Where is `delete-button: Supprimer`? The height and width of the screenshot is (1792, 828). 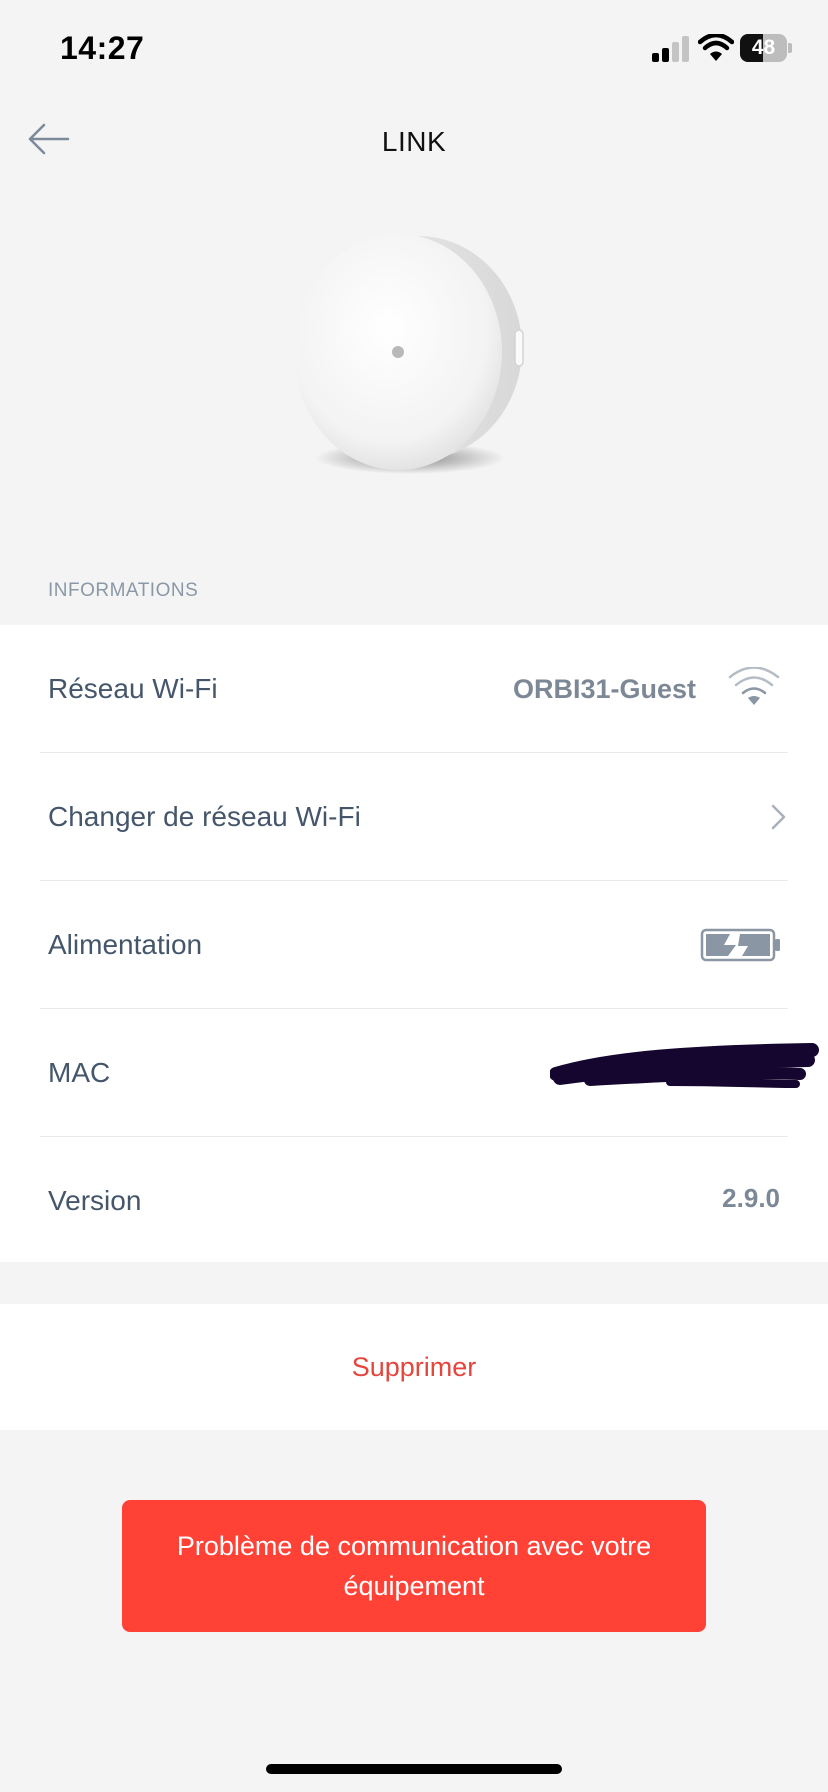 delete-button: Supprimer is located at coordinates (414, 1367).